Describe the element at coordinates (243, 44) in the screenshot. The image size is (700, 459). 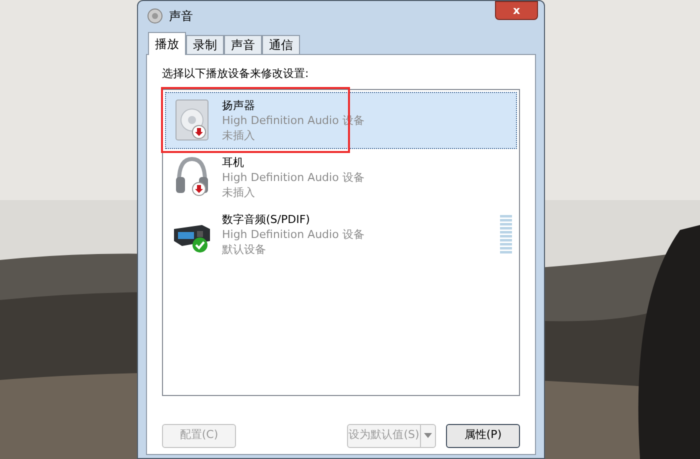
I see `tab: 声音` at that location.